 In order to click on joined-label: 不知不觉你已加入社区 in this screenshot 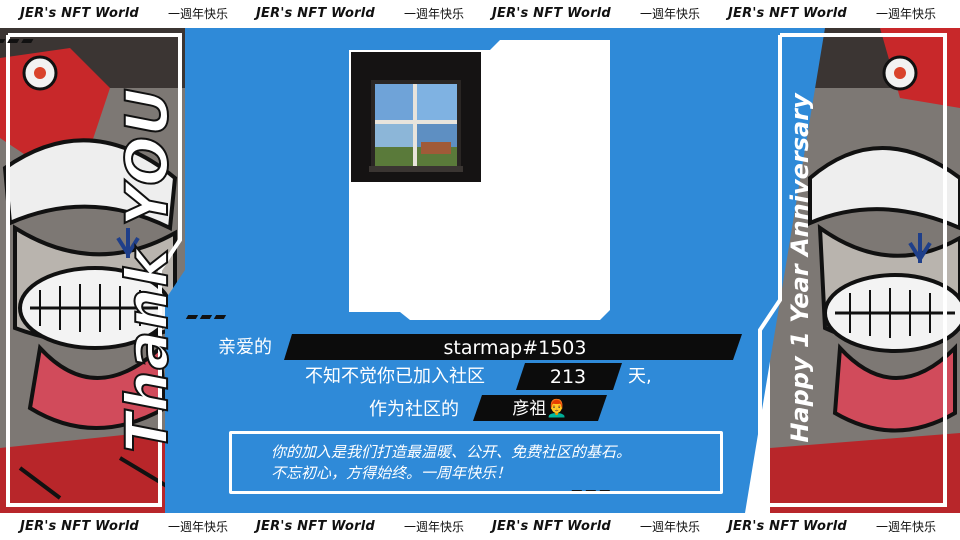, I will do `click(395, 376)`.